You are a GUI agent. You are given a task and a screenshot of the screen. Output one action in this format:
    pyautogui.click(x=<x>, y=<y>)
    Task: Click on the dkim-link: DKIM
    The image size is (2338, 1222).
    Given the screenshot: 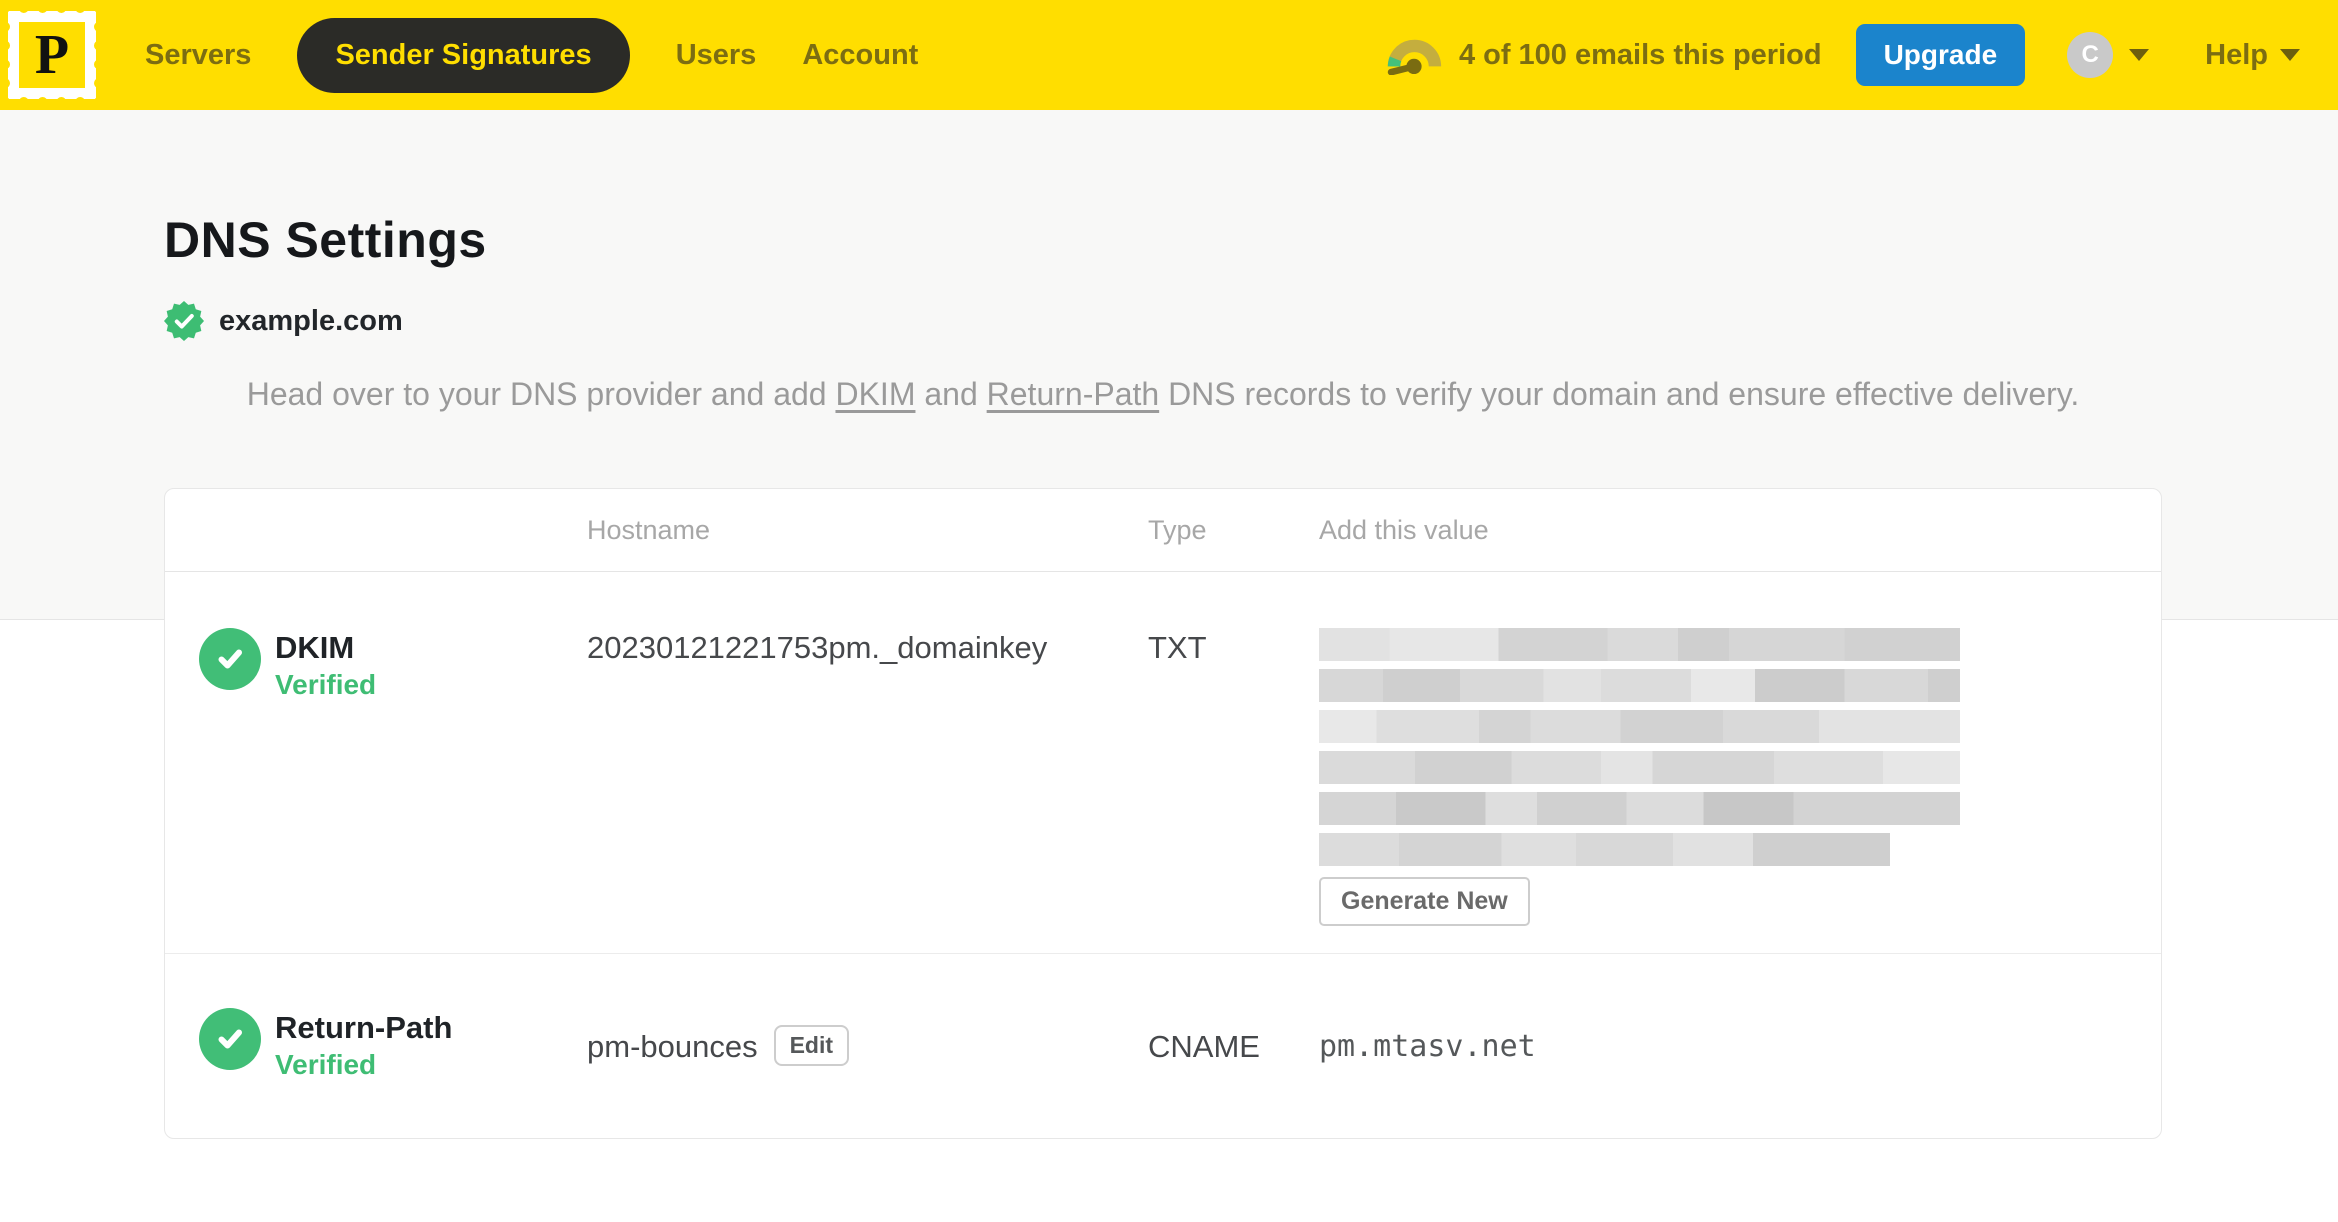 What is the action you would take?
    pyautogui.click(x=875, y=394)
    